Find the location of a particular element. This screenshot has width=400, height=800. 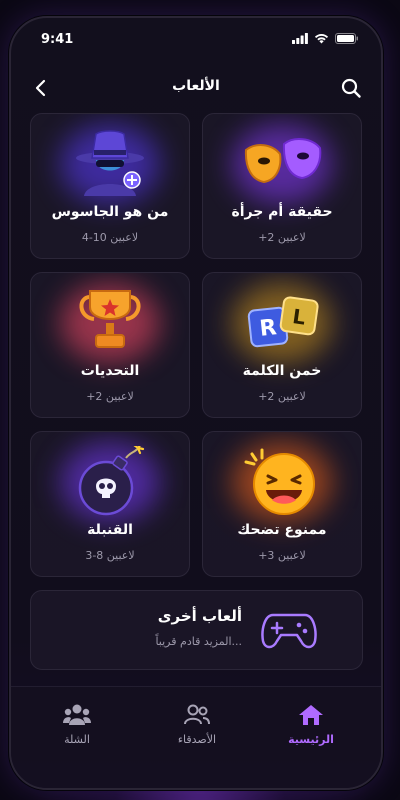

game-card-challenges: التحديات +2 لاعبين is located at coordinates (110, 345).